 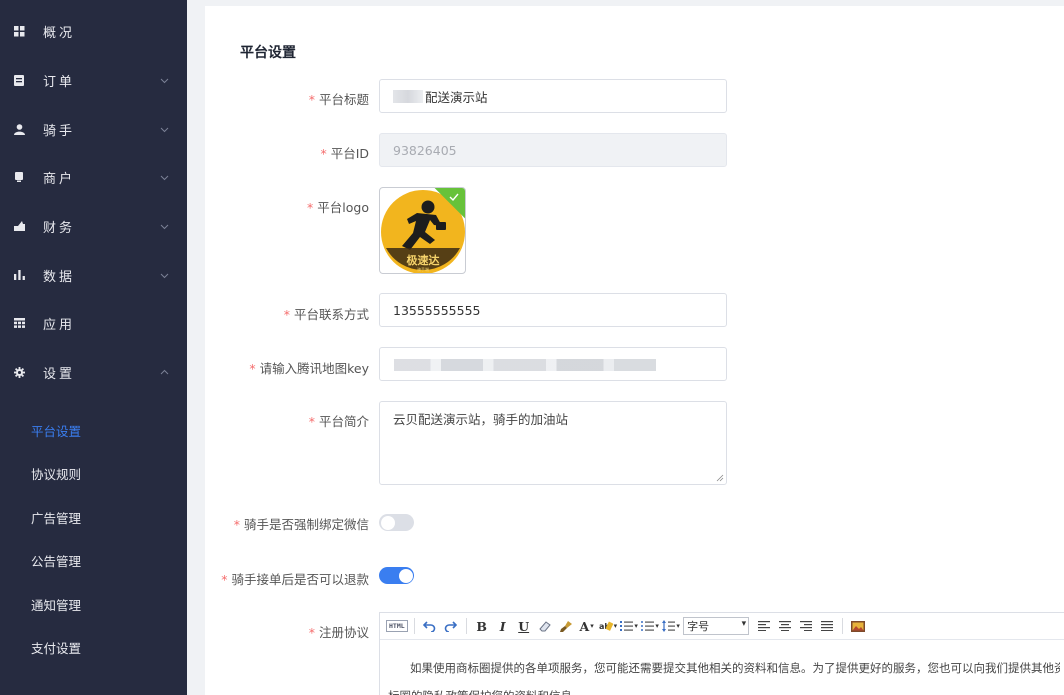 What do you see at coordinates (720, 478) in the screenshot?
I see `resize-handle-icon` at bounding box center [720, 478].